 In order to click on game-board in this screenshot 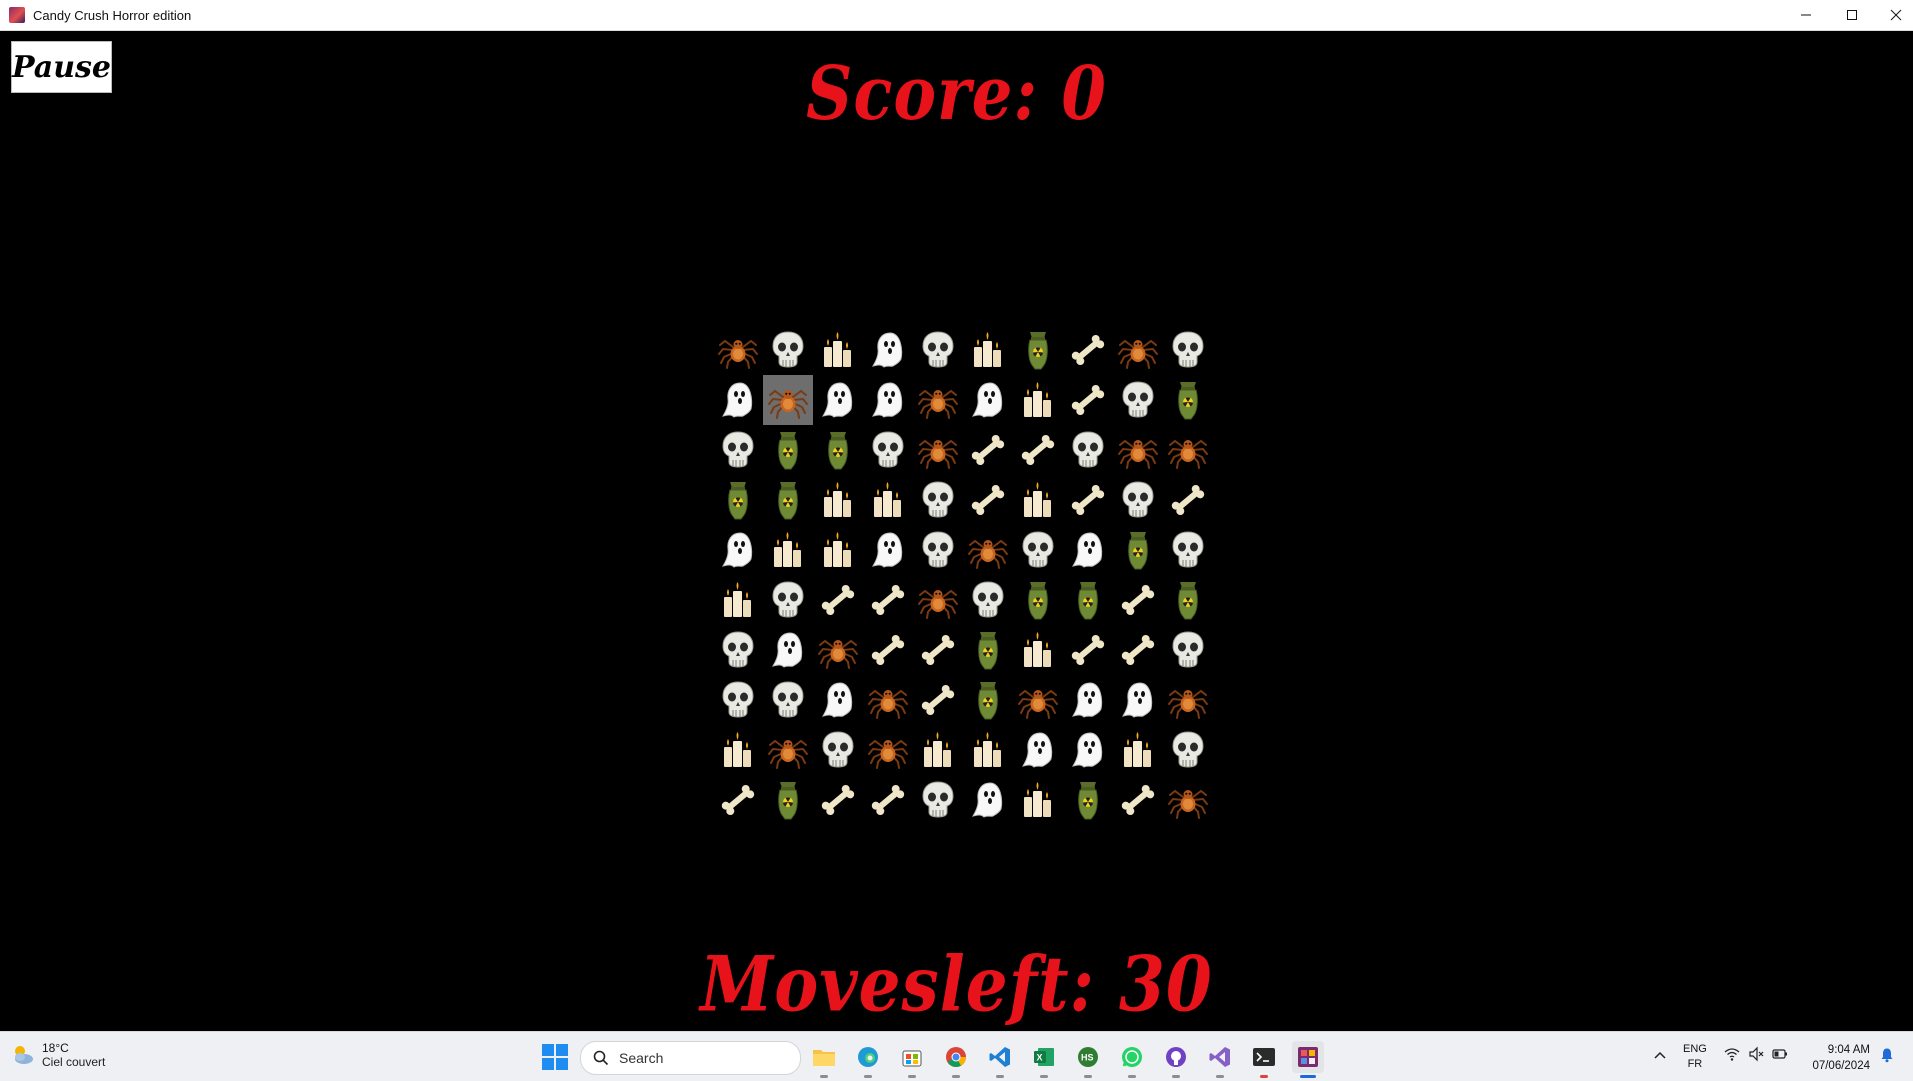, I will do `click(963, 575)`.